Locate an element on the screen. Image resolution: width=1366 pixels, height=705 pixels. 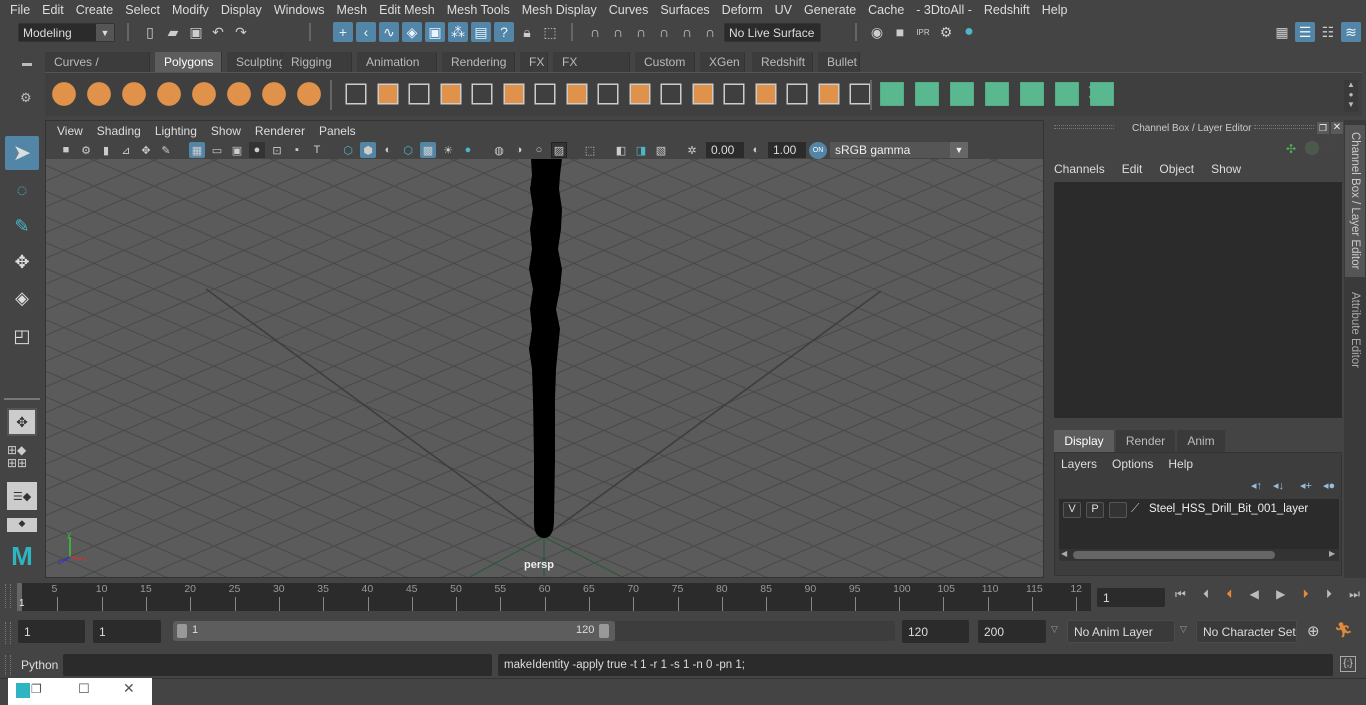
scroll-left-icon: ◀ is located at coordinates (1064, 553).